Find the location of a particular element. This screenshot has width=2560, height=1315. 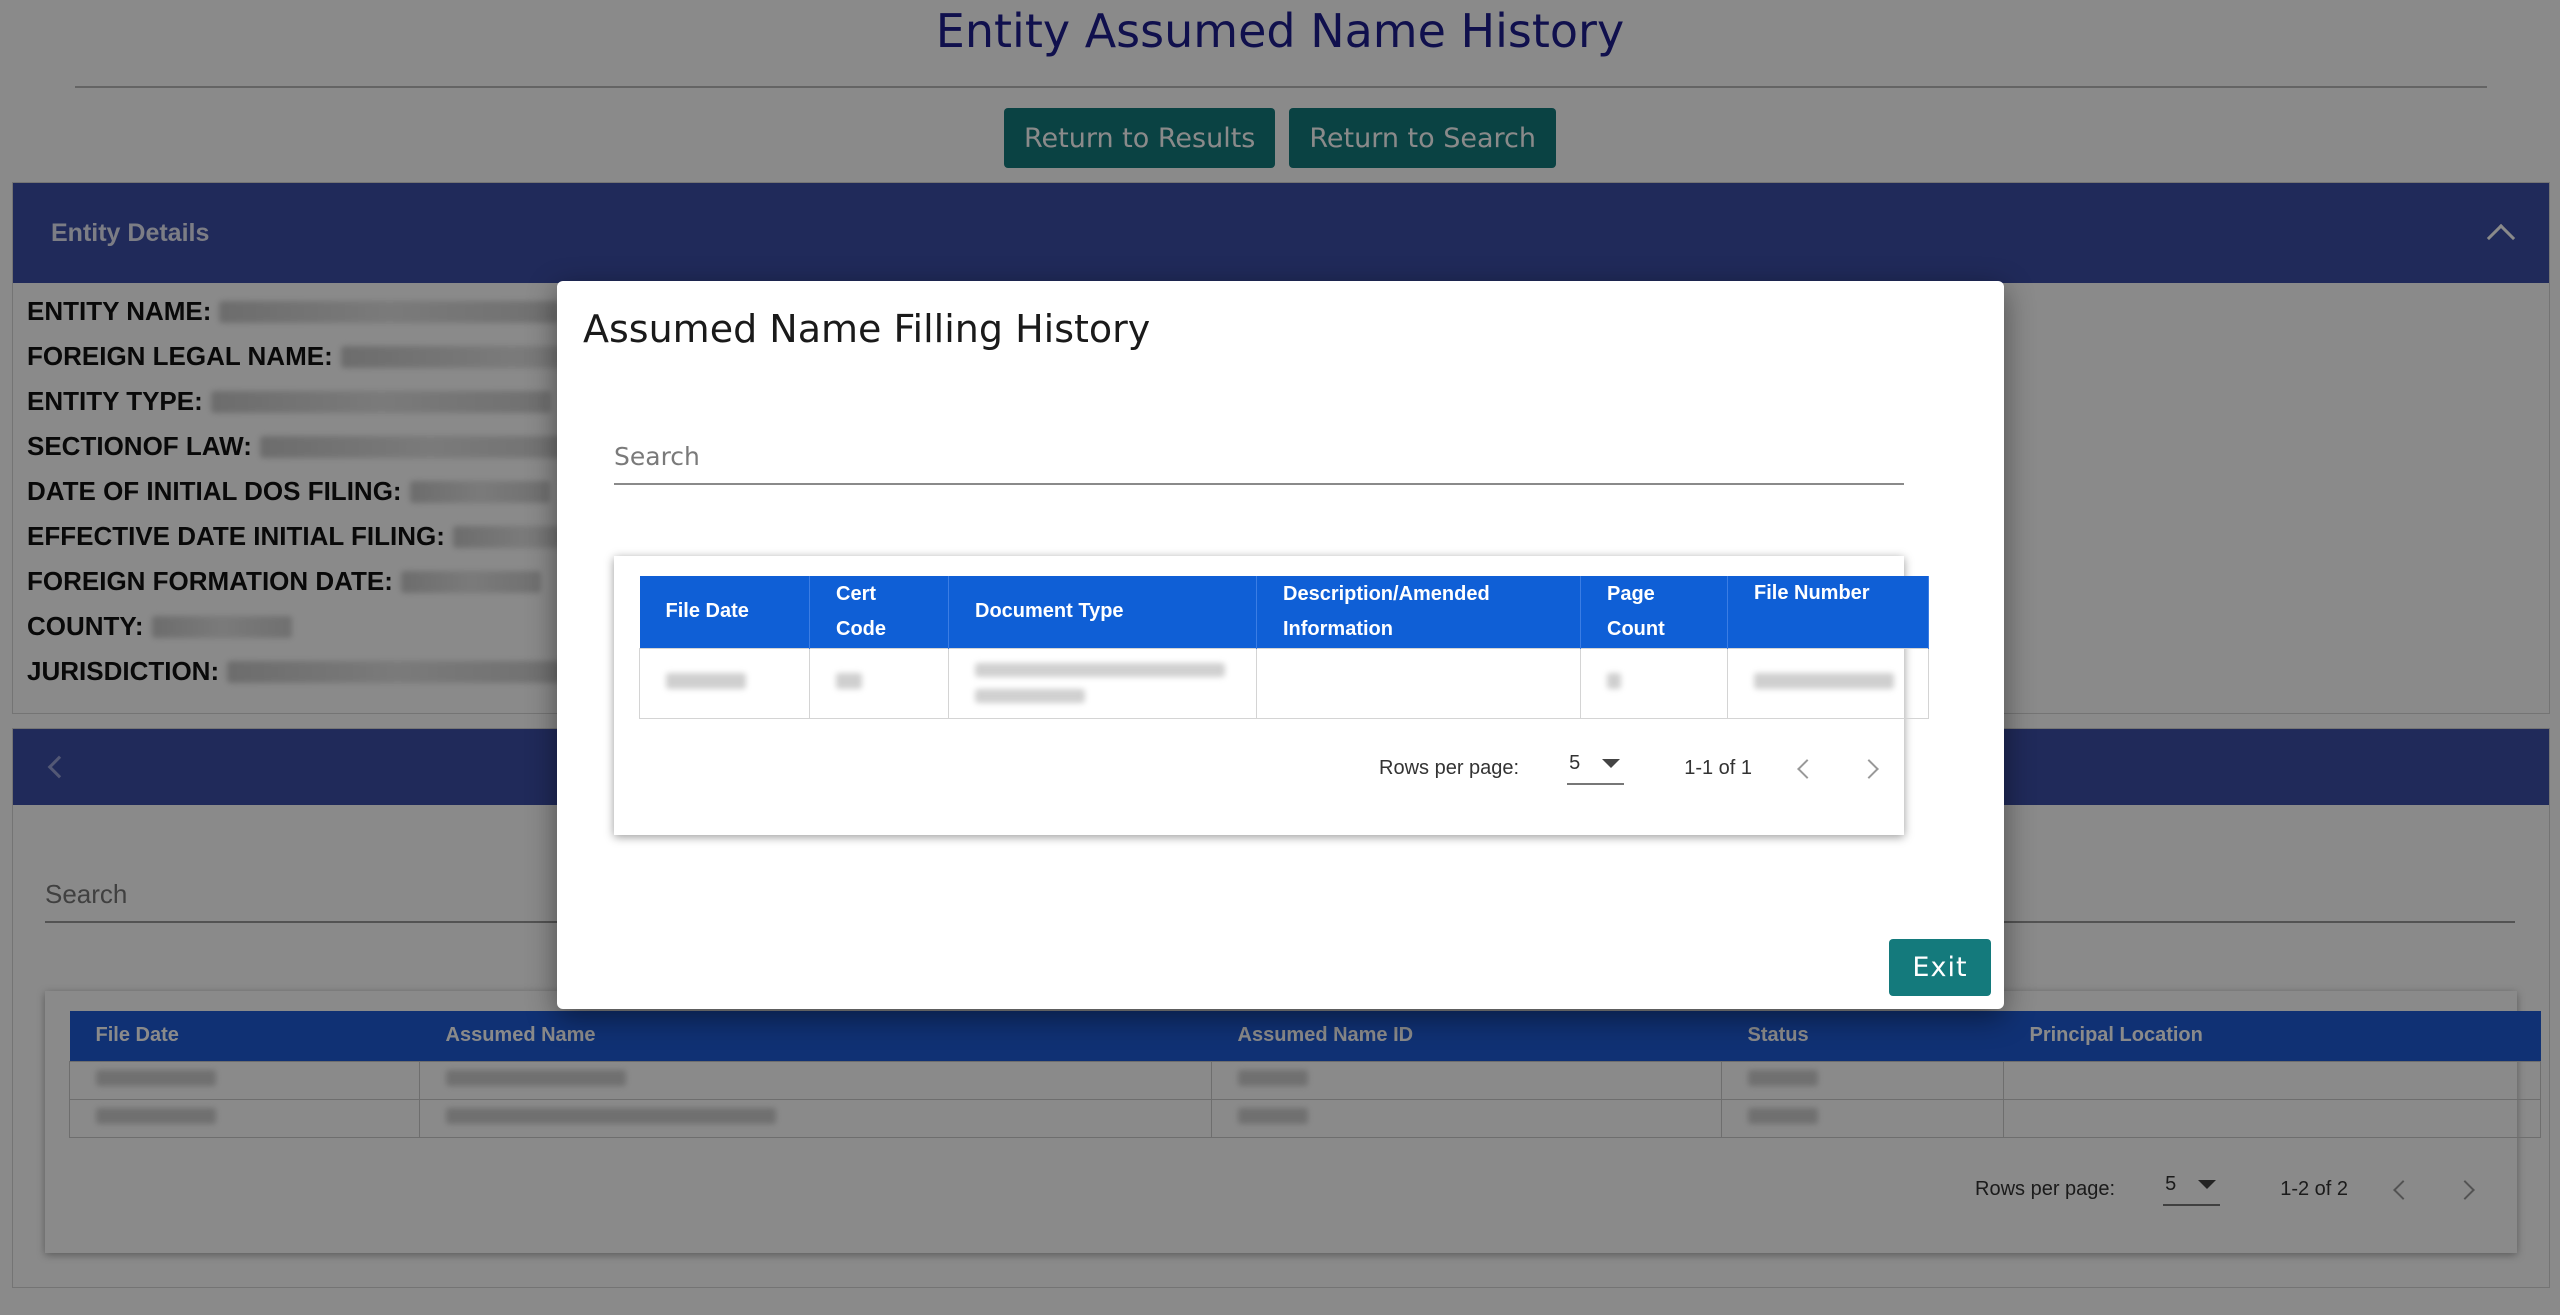

col-label: Information is located at coordinates (1338, 628).